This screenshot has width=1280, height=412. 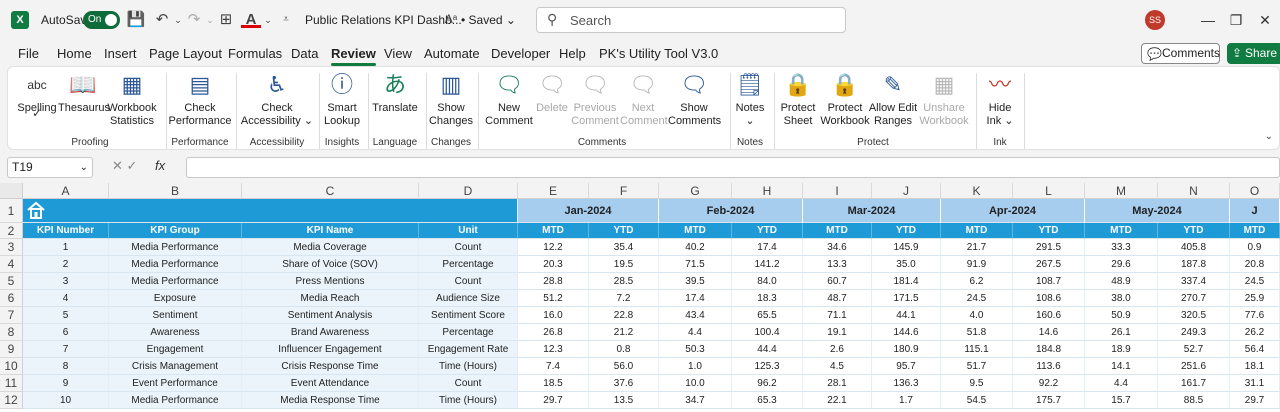 I want to click on kpi-info-cell: Share of Voice (SOV), so click(x=330, y=264).